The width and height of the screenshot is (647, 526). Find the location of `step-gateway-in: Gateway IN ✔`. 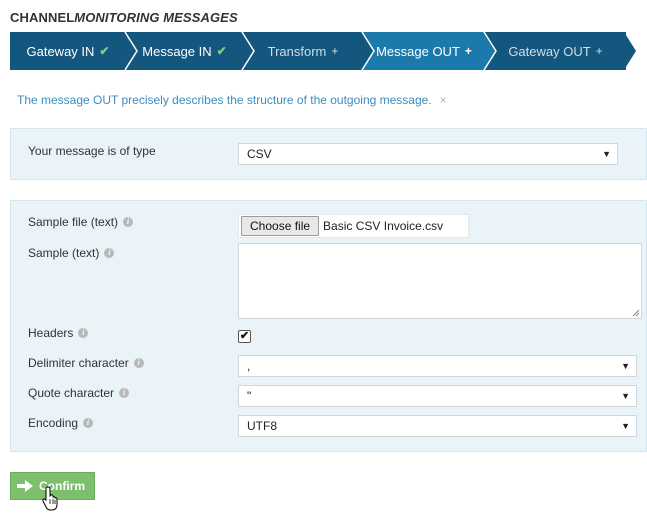

step-gateway-in: Gateway IN ✔ is located at coordinates (74, 51).